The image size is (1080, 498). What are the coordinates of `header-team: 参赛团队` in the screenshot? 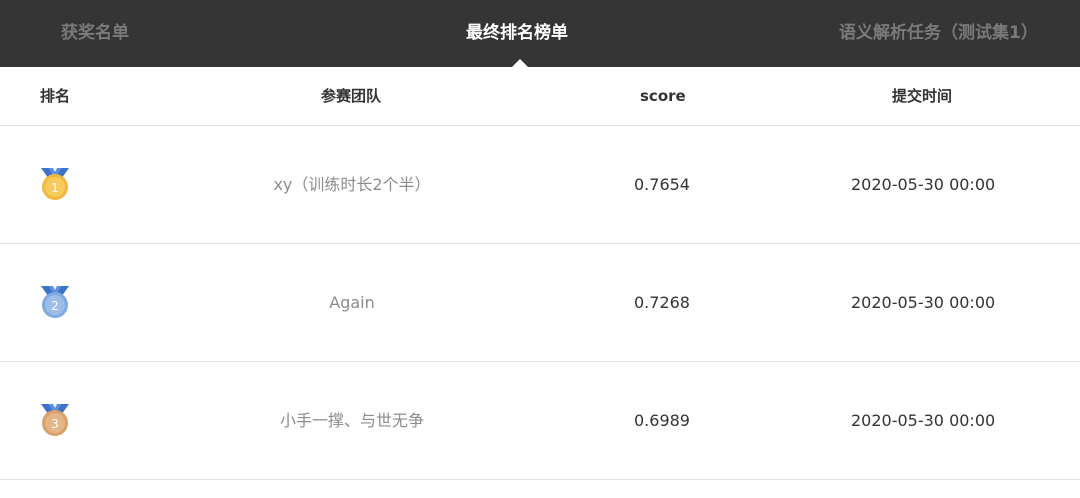 It's located at (351, 96).